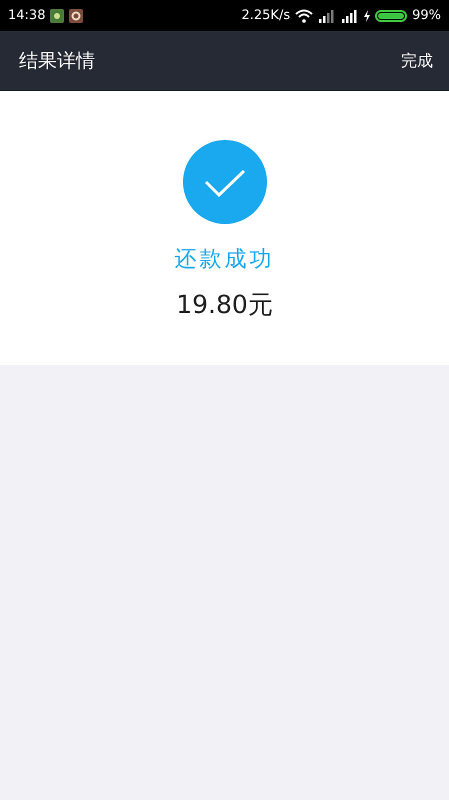  I want to click on network-speed: 2.25K/s, so click(265, 15).